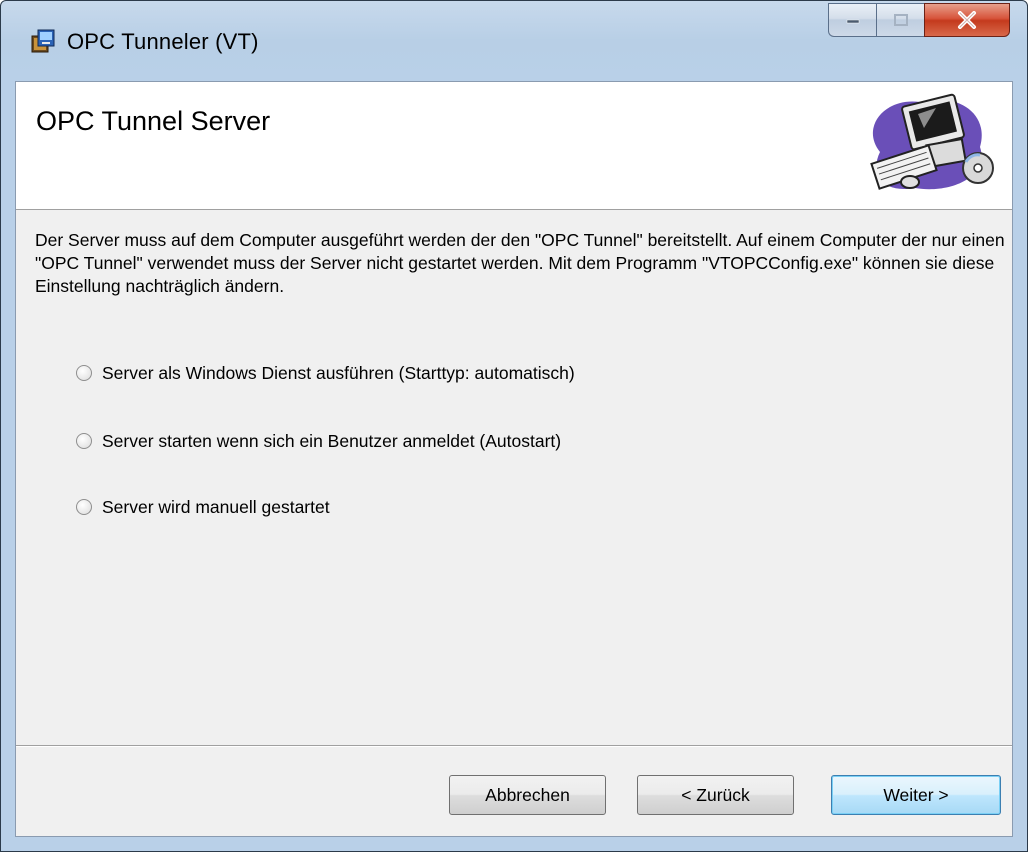 Image resolution: width=1028 pixels, height=852 pixels. Describe the element at coordinates (916, 795) in the screenshot. I see `next-button: Weiter >` at that location.